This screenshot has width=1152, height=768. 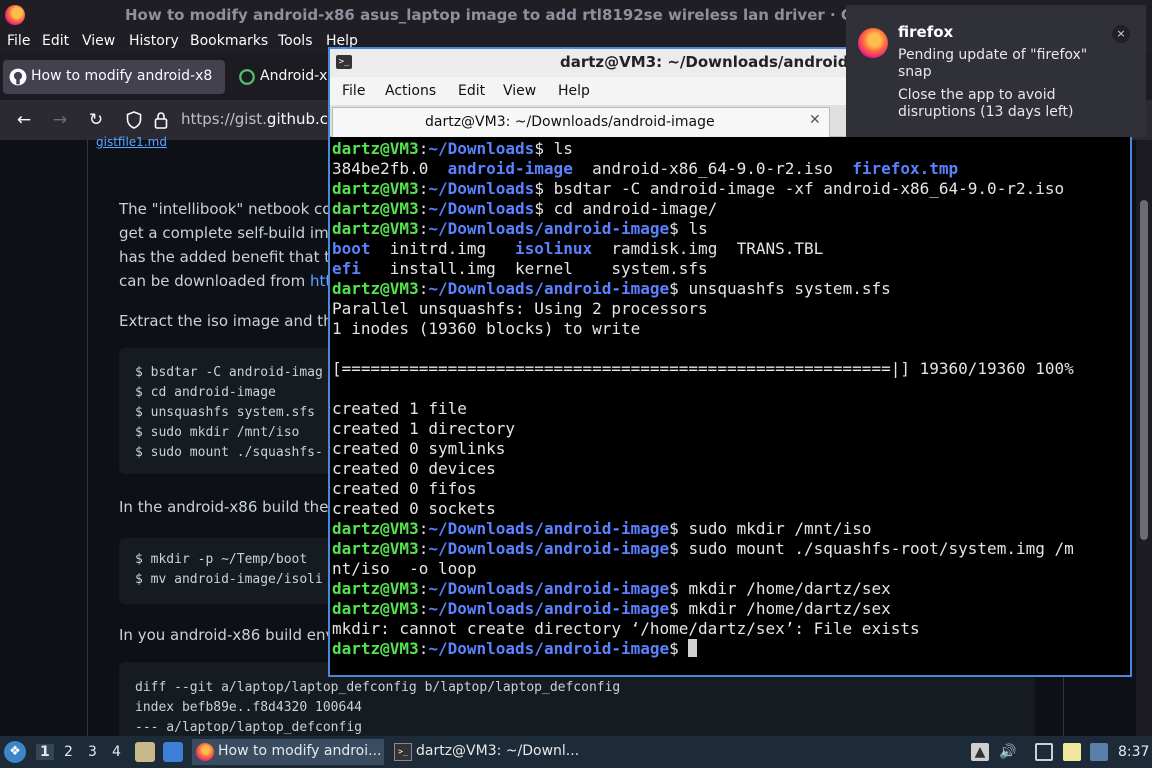 What do you see at coordinates (205, 752) in the screenshot?
I see `firefox-icon` at bounding box center [205, 752].